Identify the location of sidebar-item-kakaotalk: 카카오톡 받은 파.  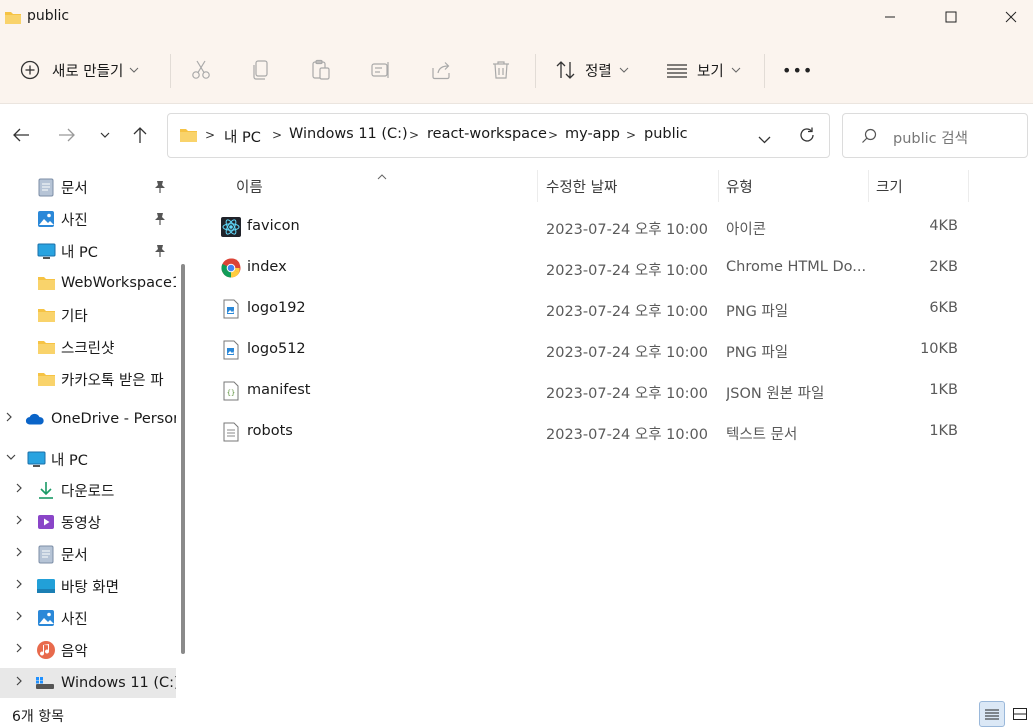
(88, 379).